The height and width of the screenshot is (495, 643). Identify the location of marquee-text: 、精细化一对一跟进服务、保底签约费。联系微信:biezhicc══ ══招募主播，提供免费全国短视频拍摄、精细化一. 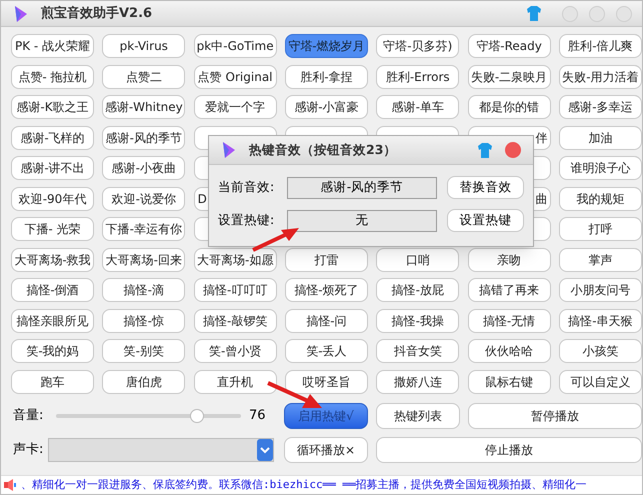
(304, 484).